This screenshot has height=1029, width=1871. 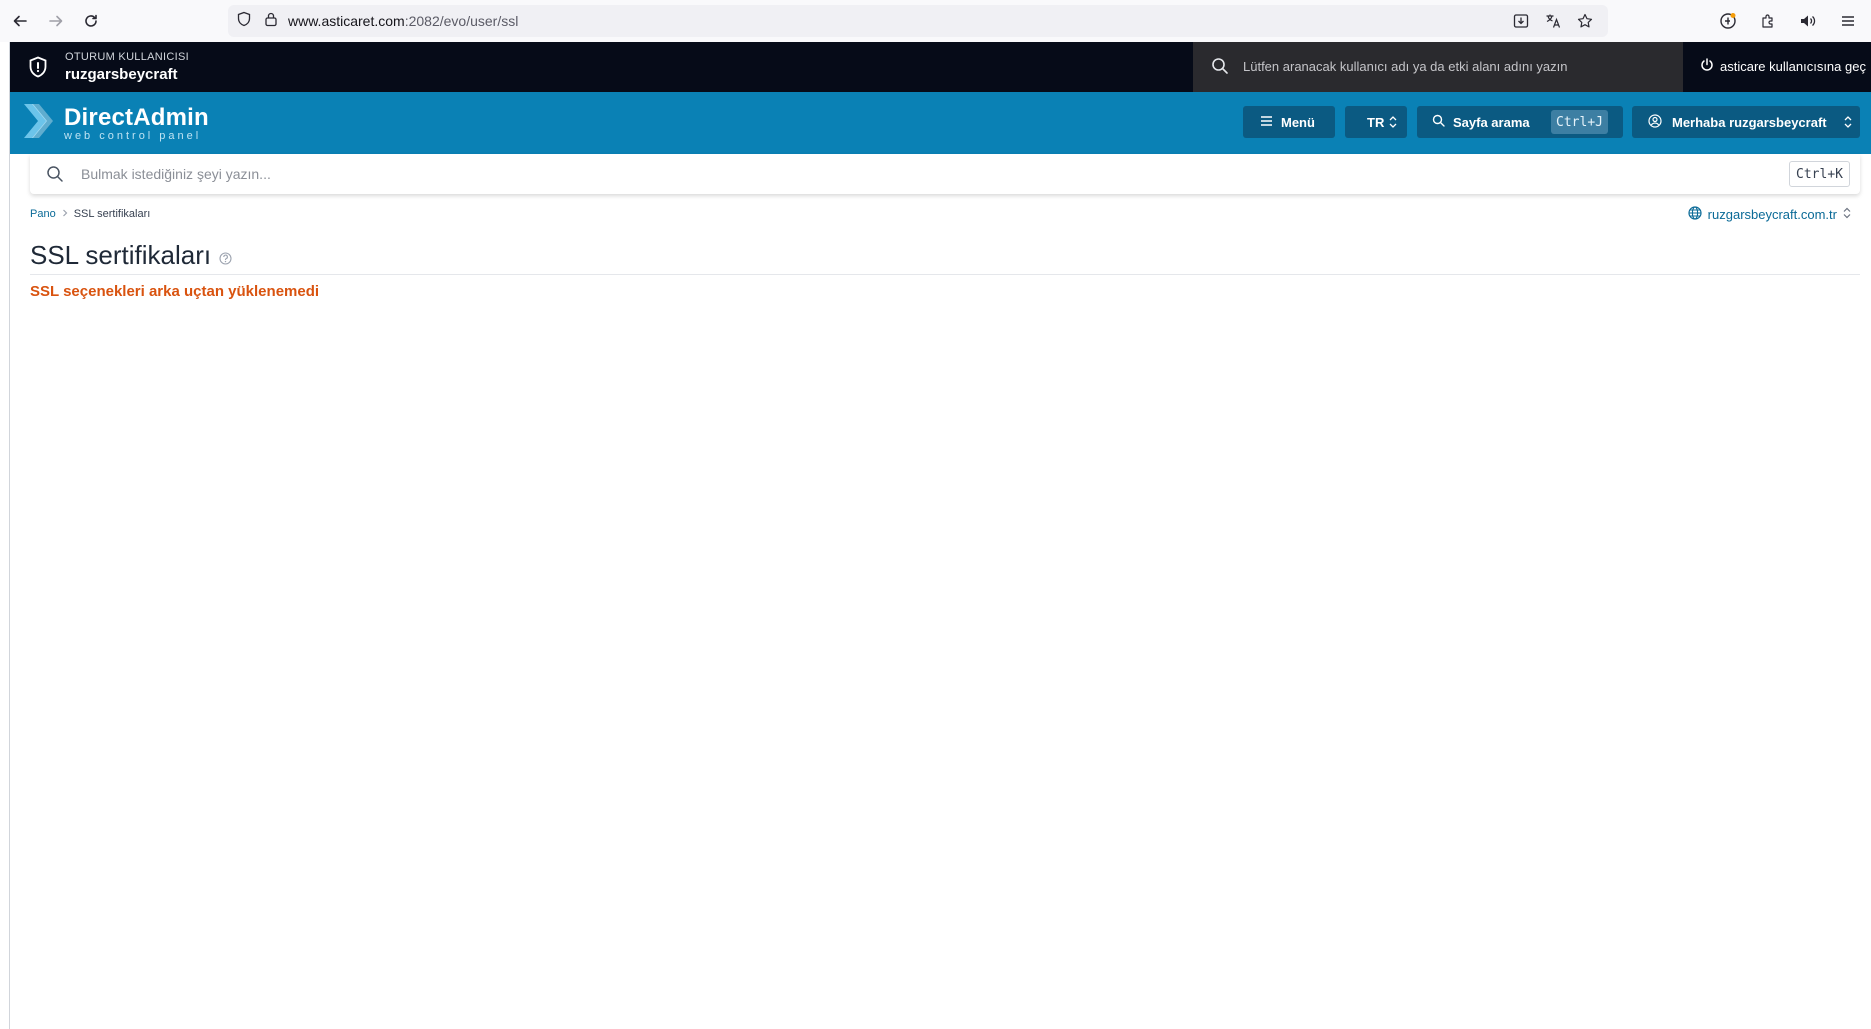 I want to click on switch-user-button: asticare kullanıcısına geç, so click(x=1783, y=66).